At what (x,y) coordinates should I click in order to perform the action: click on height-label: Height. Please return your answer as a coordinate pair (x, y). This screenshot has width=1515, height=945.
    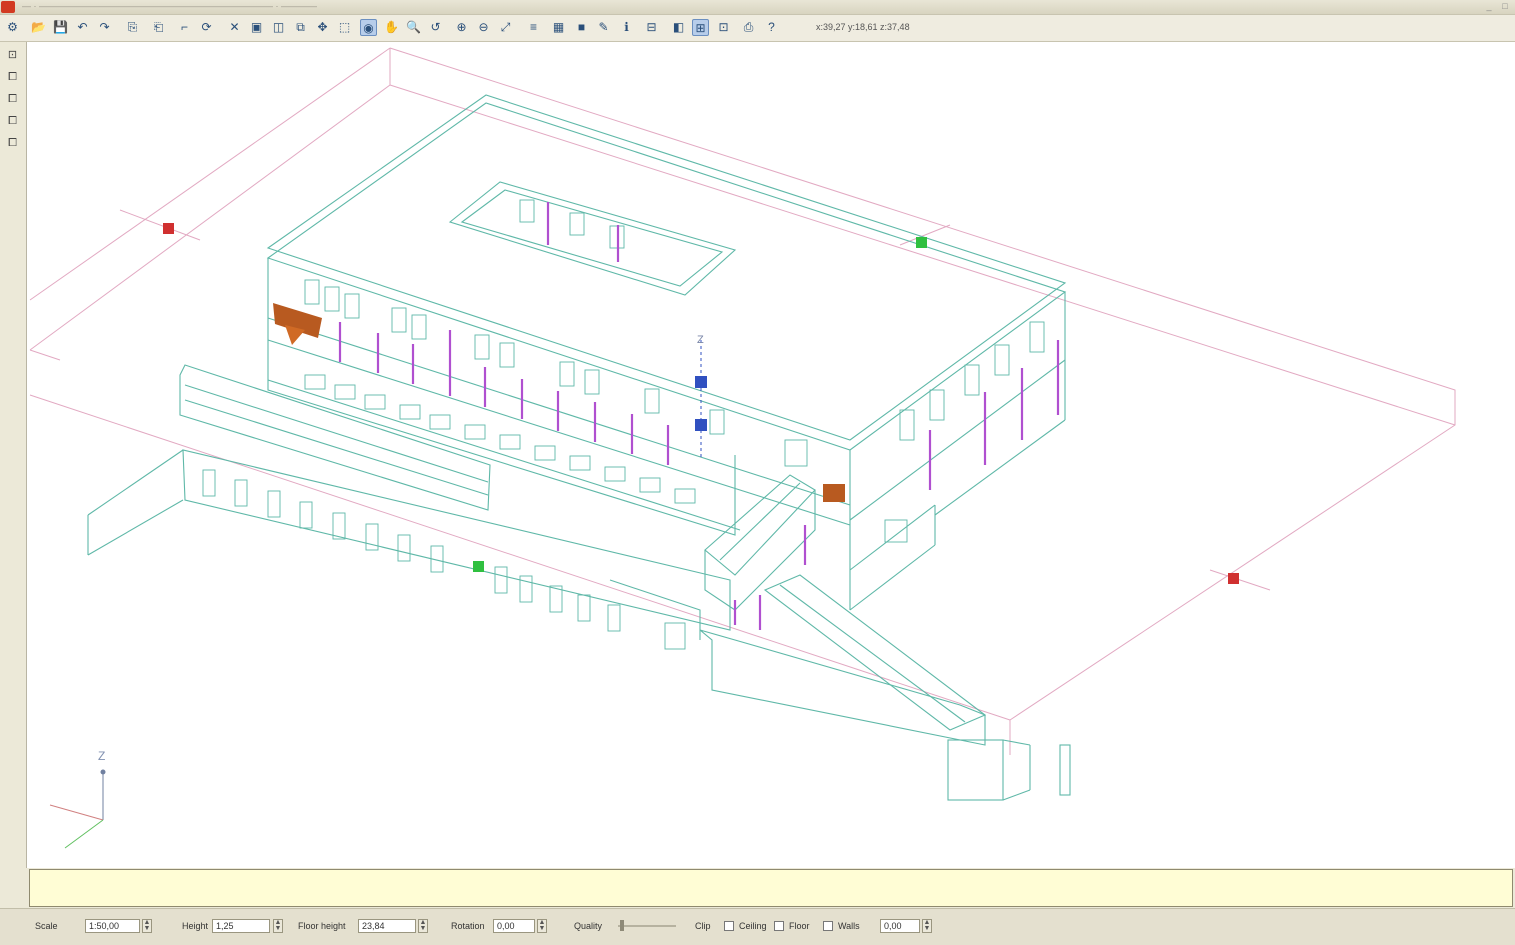
    Looking at the image, I should click on (195, 926).